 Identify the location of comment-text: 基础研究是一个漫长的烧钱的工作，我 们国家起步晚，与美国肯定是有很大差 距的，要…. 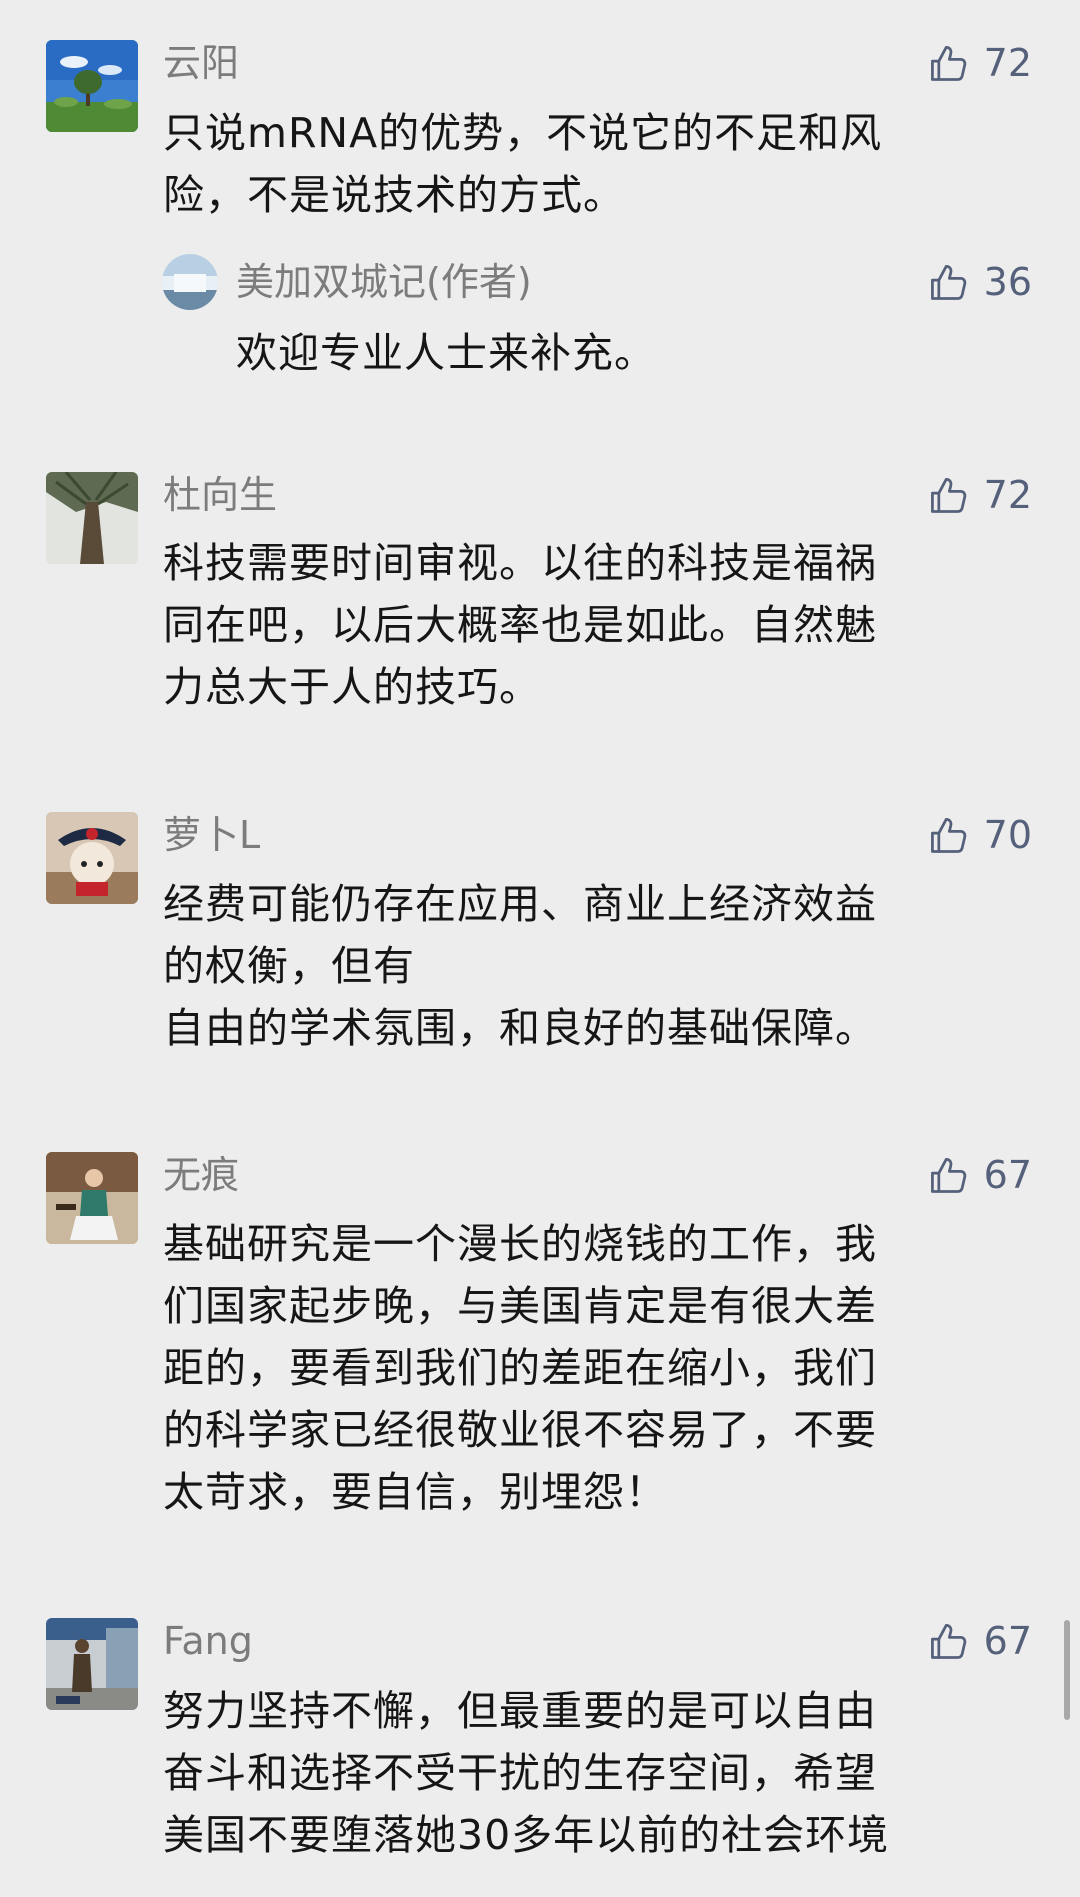
(520, 1368).